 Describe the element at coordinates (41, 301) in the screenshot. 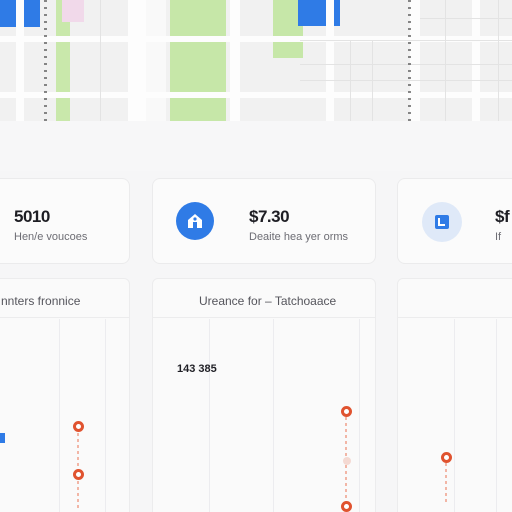

I see `panel-title: nnters fronnice` at that location.